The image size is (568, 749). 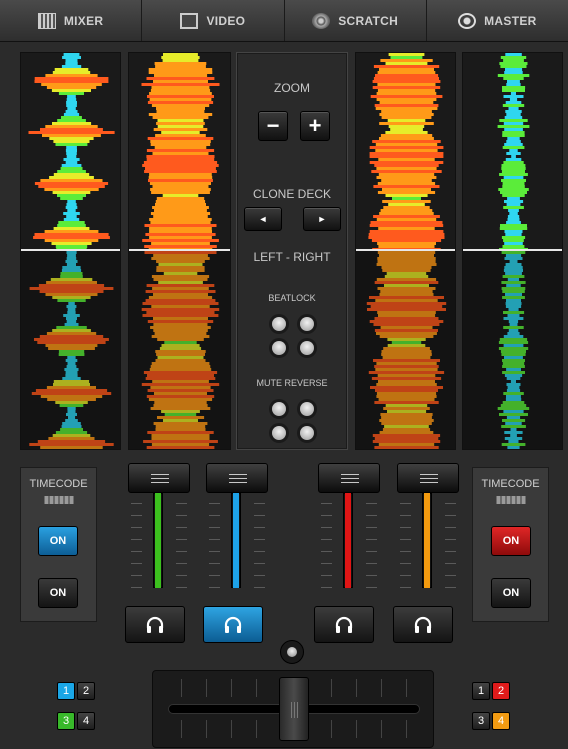 I want to click on mute-reverse-label: MUTE REVERSE, so click(x=292, y=383).